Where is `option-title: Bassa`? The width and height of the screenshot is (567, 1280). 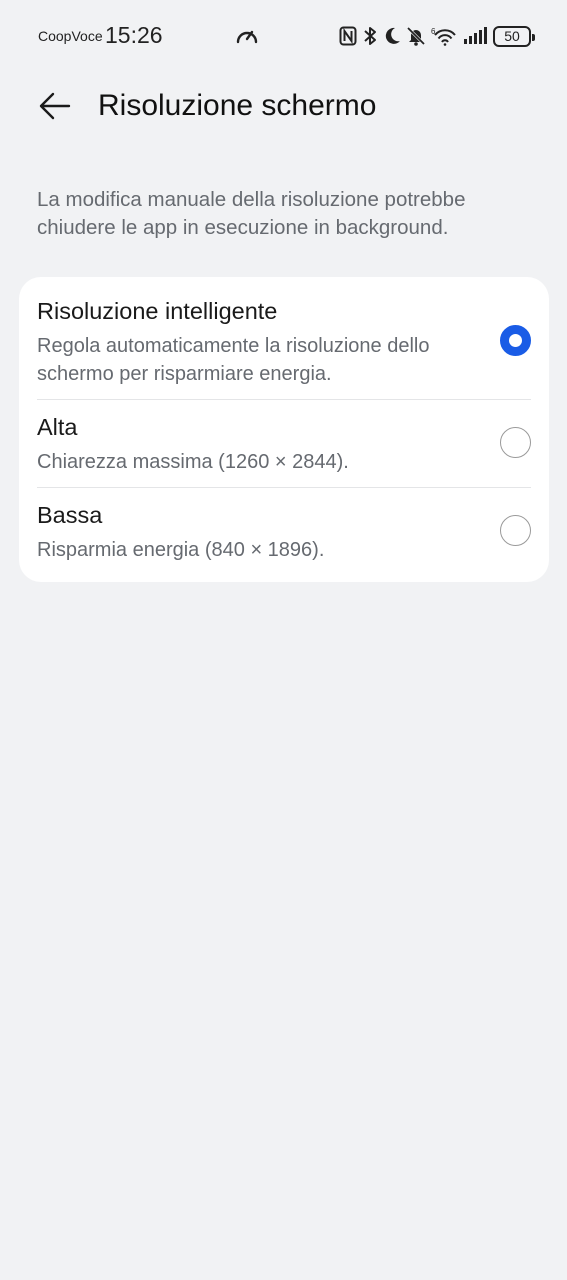 option-title: Bassa is located at coordinates (70, 515).